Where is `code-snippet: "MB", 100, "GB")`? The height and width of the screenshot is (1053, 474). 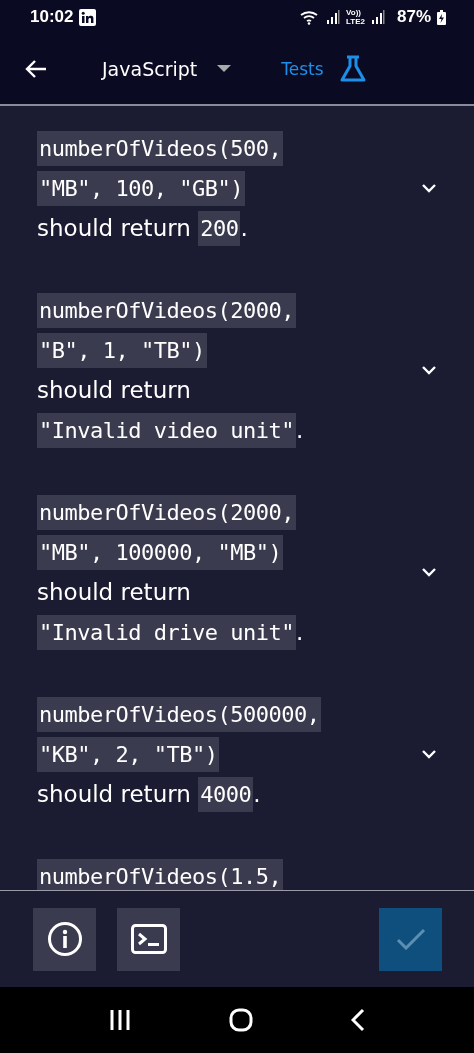
code-snippet: "MB", 100, "GB") is located at coordinates (141, 188).